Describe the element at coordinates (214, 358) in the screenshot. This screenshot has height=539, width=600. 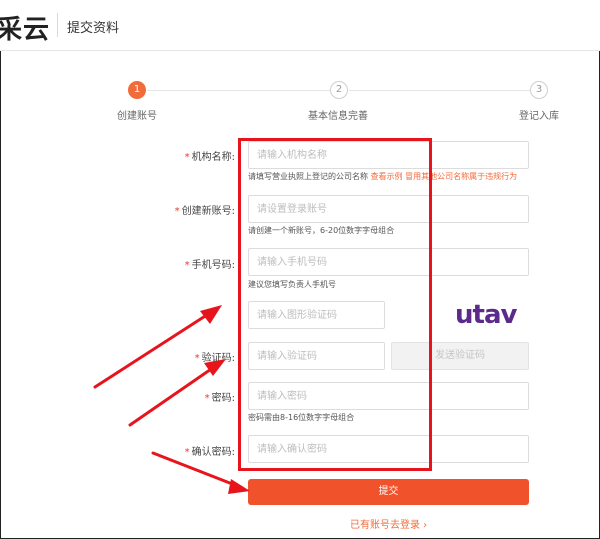
I see `code-label: * 验证码:` at that location.